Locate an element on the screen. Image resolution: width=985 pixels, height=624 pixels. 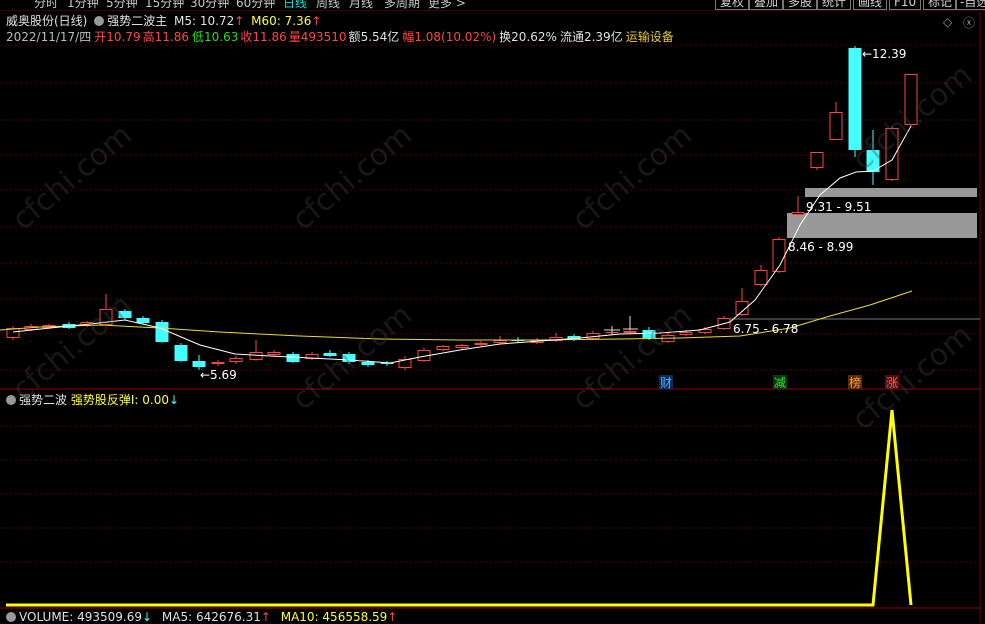
open-value: 开10.79 is located at coordinates (117, 37).